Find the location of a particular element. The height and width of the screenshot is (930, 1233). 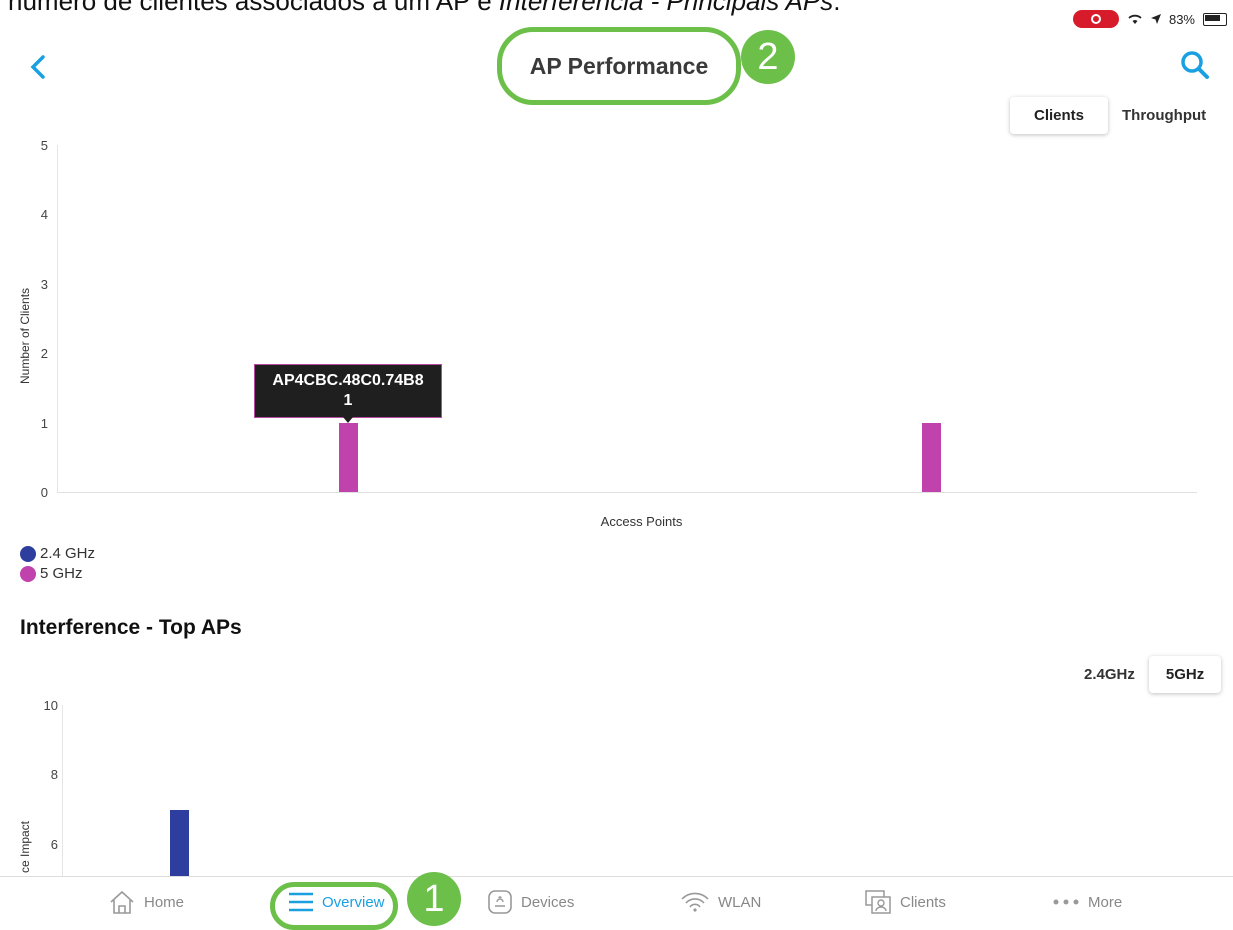

chevron-left-icon is located at coordinates (37, 67).